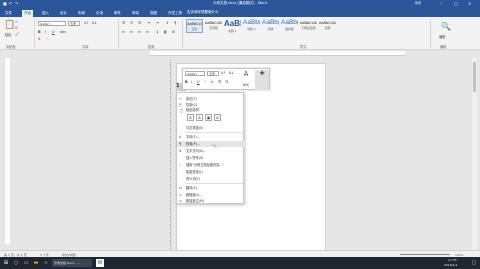 The width and height of the screenshot is (480, 269). What do you see at coordinates (211, 188) in the screenshot?
I see `menu-item-translate: ⇄ 翻译(S)` at bounding box center [211, 188].